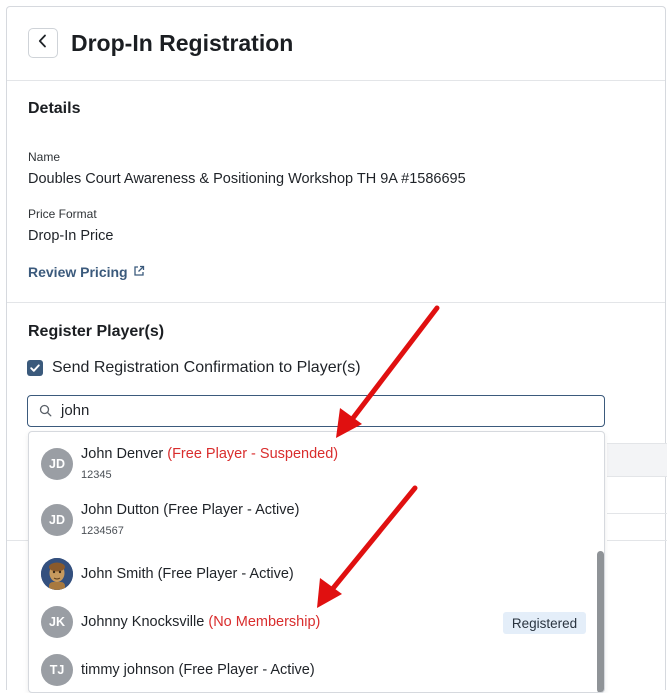  What do you see at coordinates (96, 475) in the screenshot?
I see `player-id: 12345` at bounding box center [96, 475].